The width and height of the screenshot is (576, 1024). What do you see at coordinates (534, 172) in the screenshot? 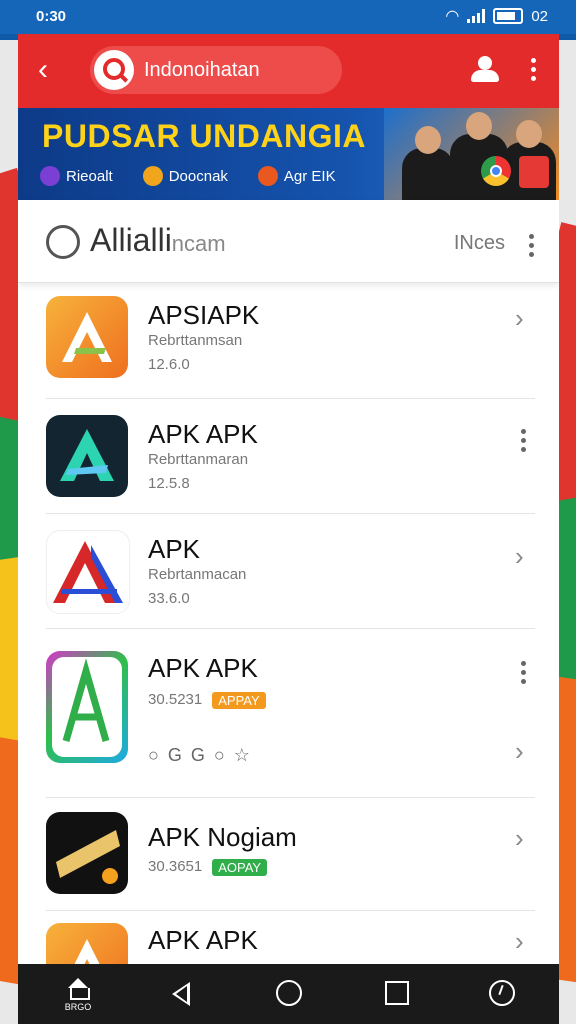
I see `book-icon` at bounding box center [534, 172].